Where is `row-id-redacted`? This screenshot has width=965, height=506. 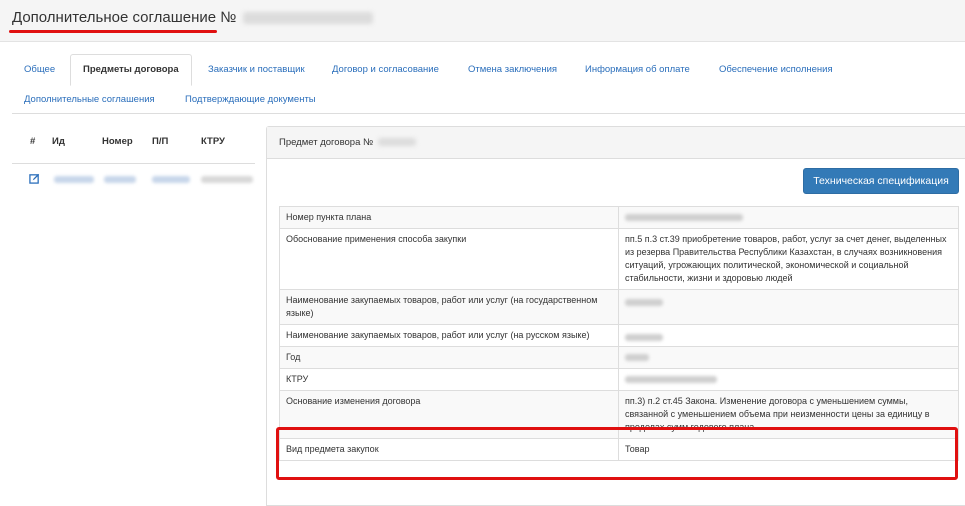
row-id-redacted is located at coordinates (74, 179).